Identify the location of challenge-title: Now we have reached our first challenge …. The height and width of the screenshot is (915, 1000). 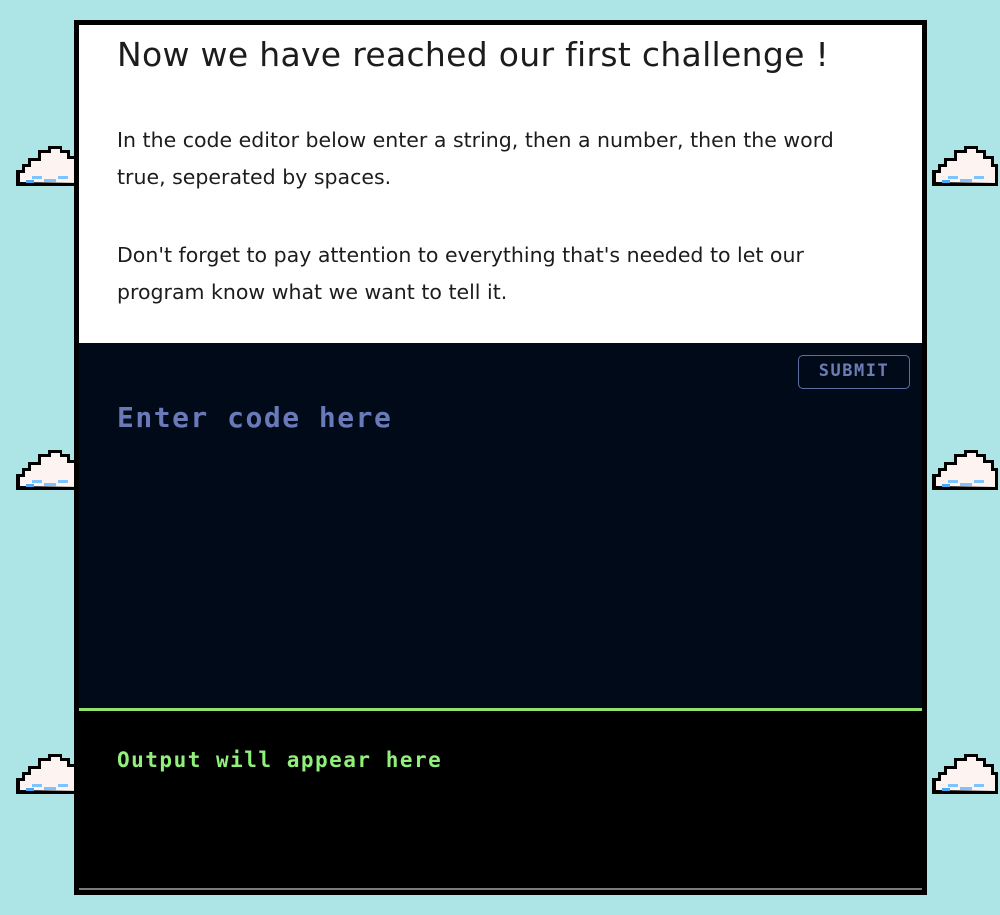
(473, 54).